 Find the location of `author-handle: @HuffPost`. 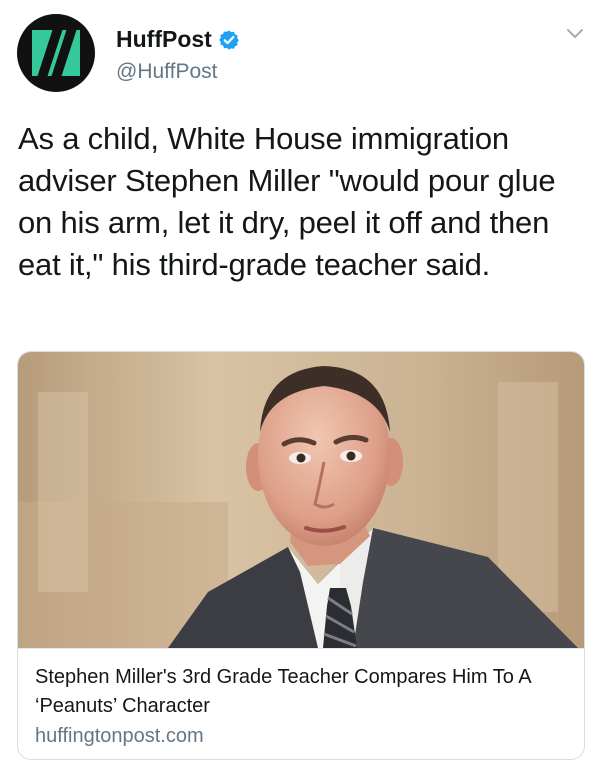

author-handle: @HuffPost is located at coordinates (166, 72).